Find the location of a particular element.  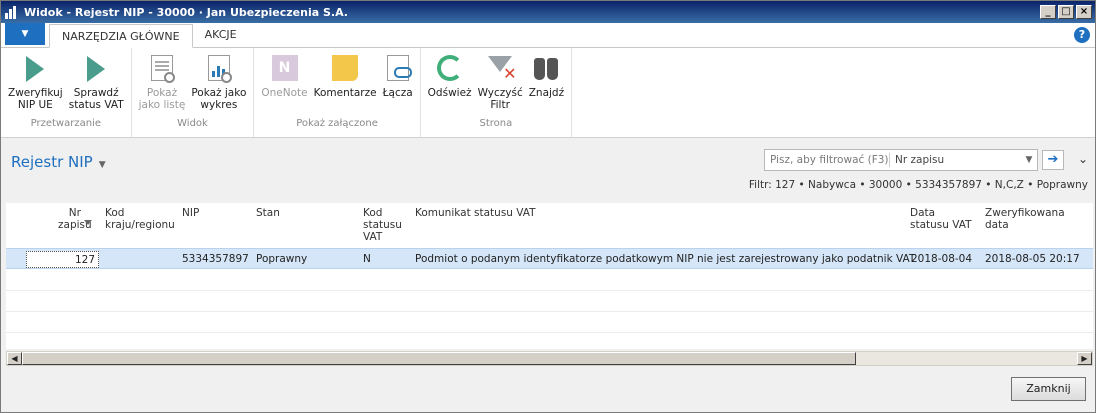

binoculars-icon is located at coordinates (546, 69).